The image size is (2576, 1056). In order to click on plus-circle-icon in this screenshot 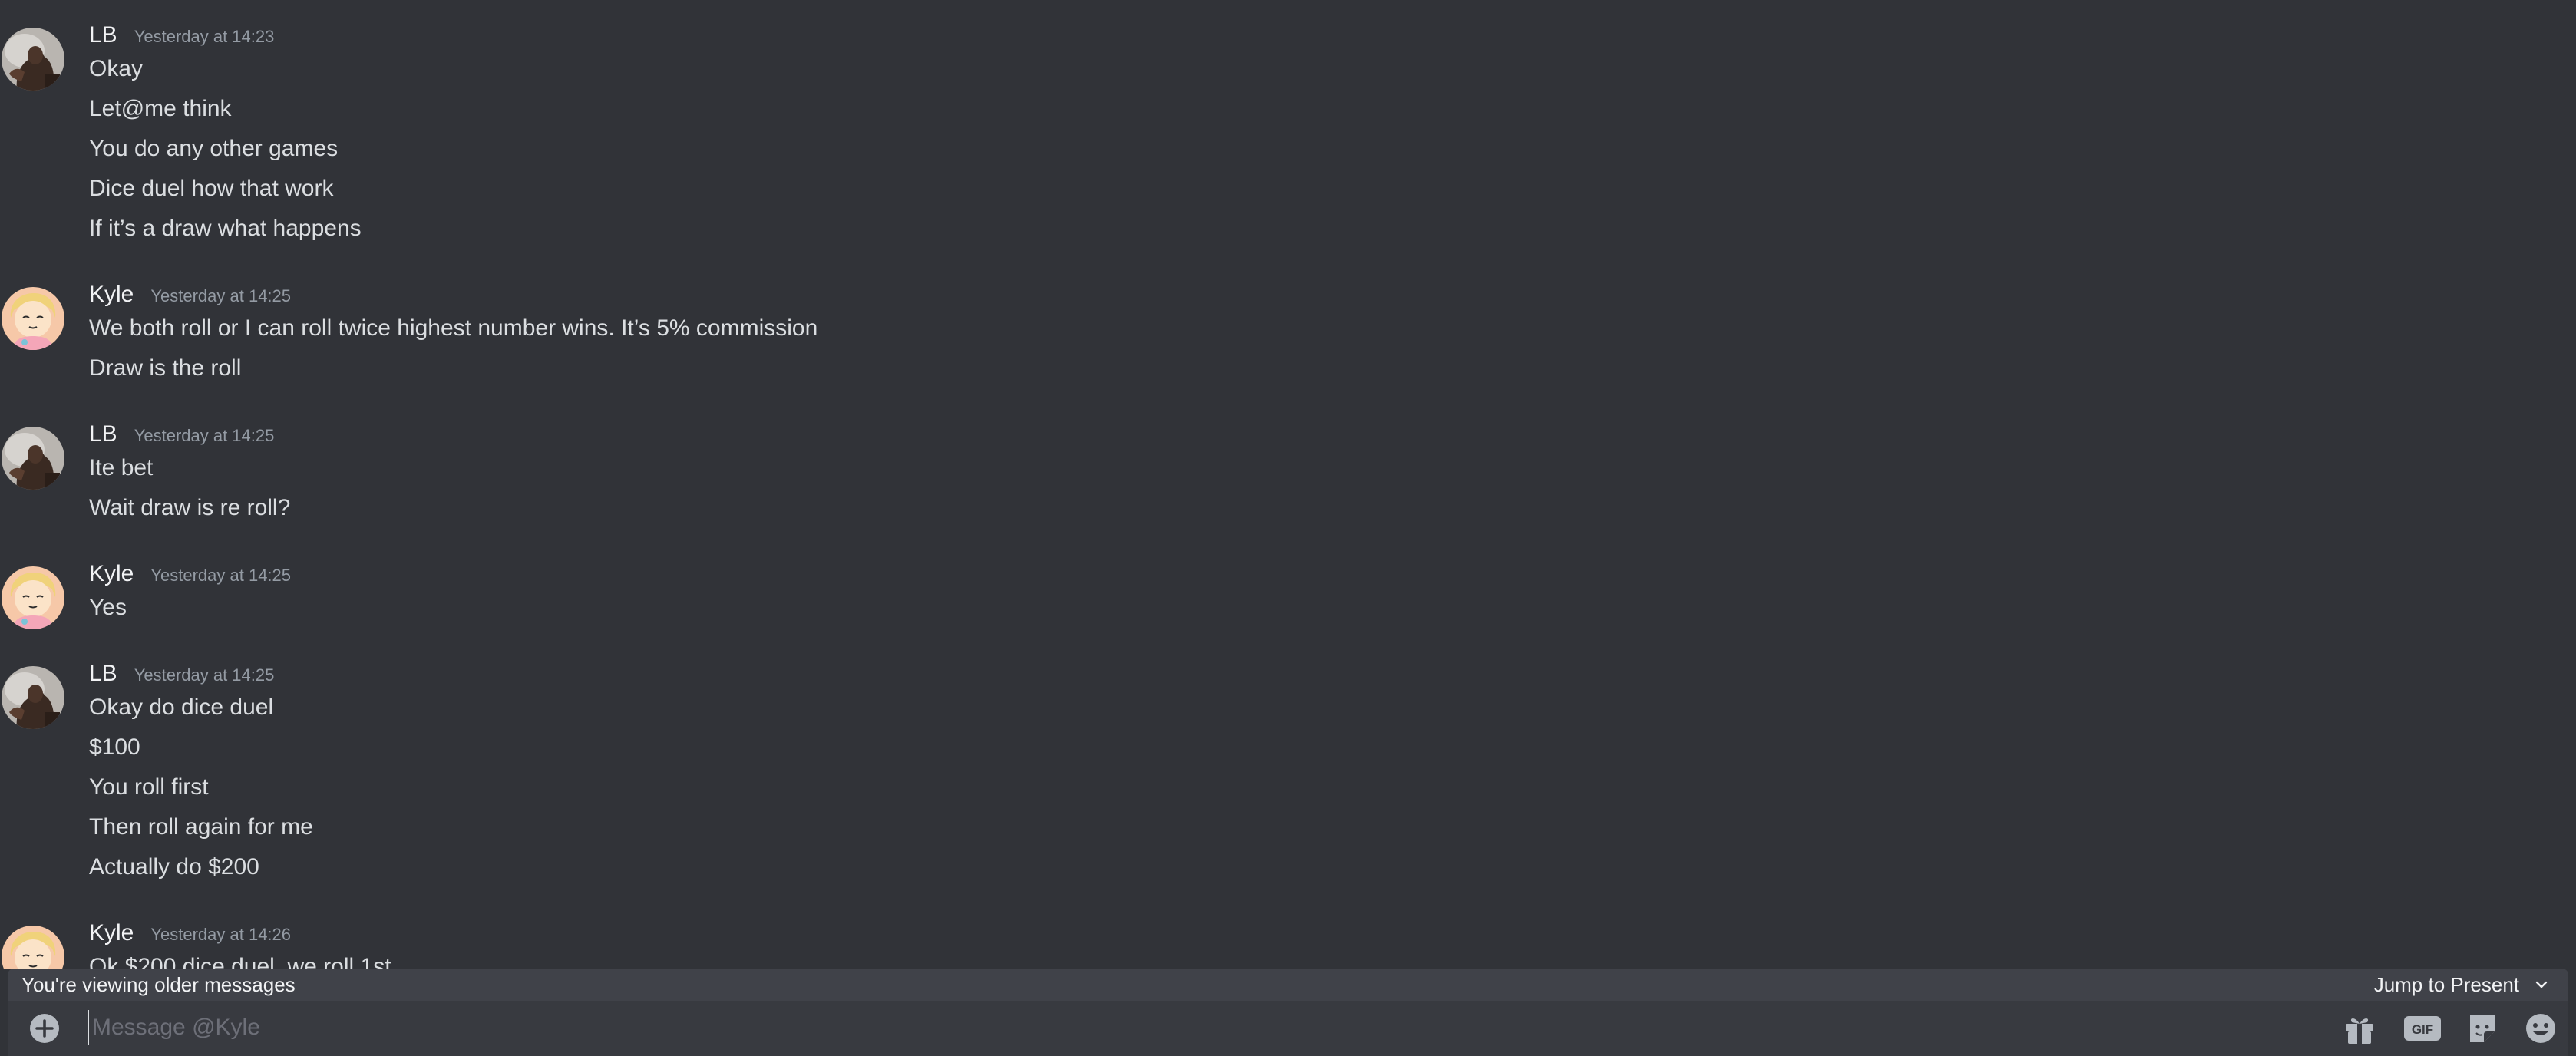, I will do `click(44, 1028)`.